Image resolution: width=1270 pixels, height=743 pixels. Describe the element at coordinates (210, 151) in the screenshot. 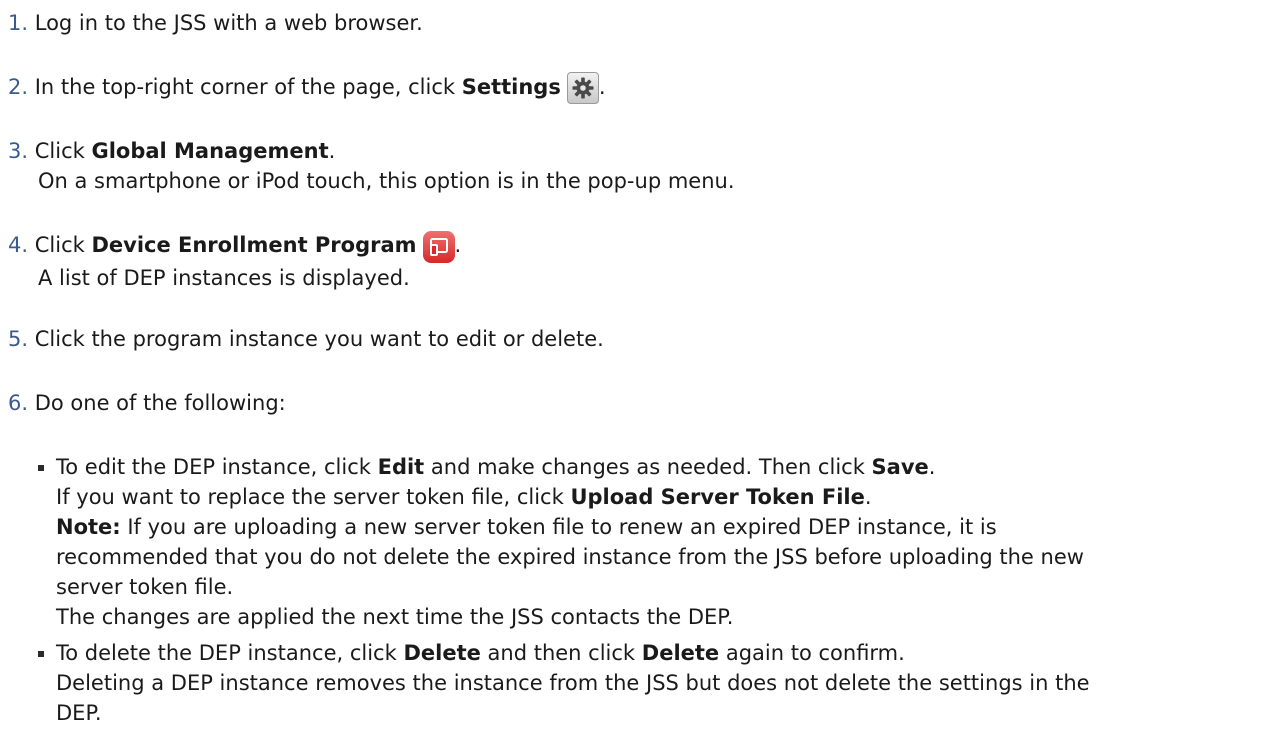

I see `global-management-label: Global Management` at that location.